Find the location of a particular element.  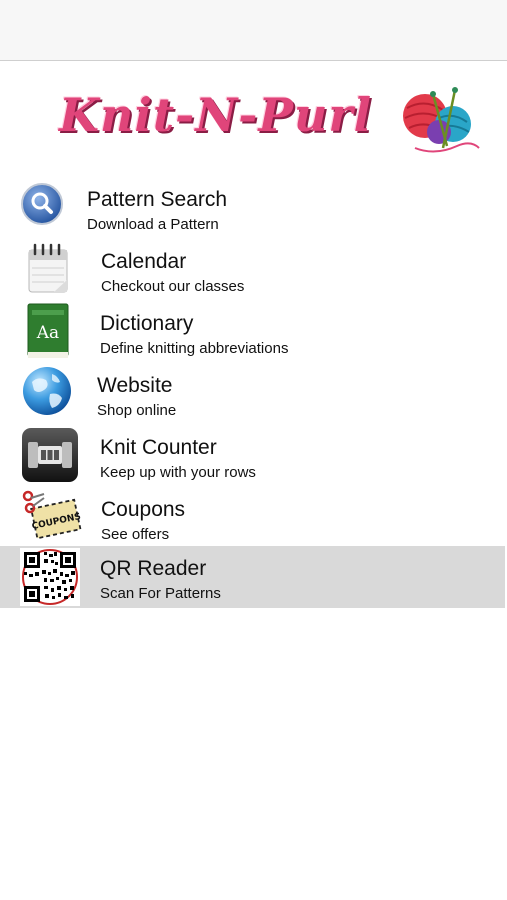

menu-item-title: Pattern Search is located at coordinates (157, 199).